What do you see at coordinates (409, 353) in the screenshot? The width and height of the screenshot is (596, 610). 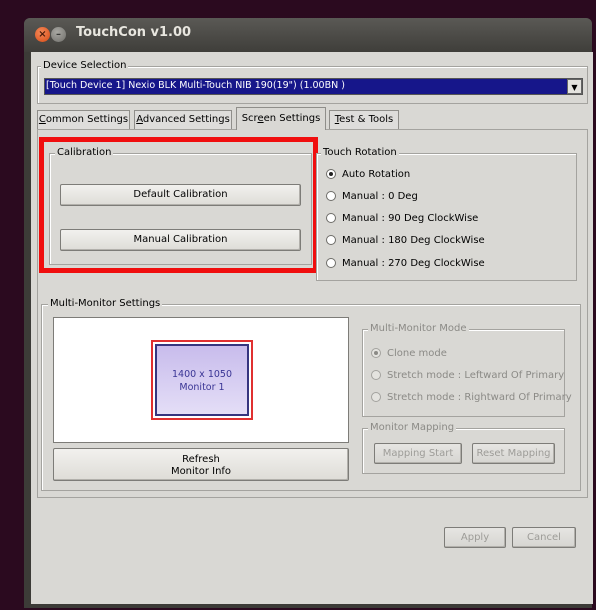 I see `clone-mode-radio: Clone mode` at bounding box center [409, 353].